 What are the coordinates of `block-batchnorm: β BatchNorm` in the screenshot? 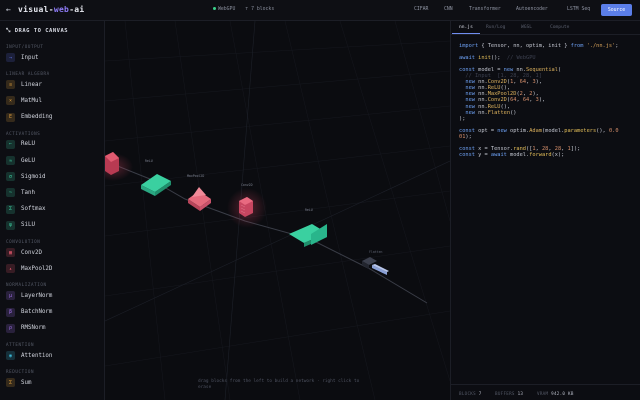 It's located at (29, 312).